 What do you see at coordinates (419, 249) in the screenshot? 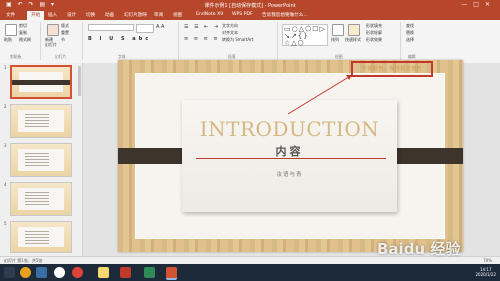
I see `watermark-logo: Baidu 经验` at bounding box center [419, 249].